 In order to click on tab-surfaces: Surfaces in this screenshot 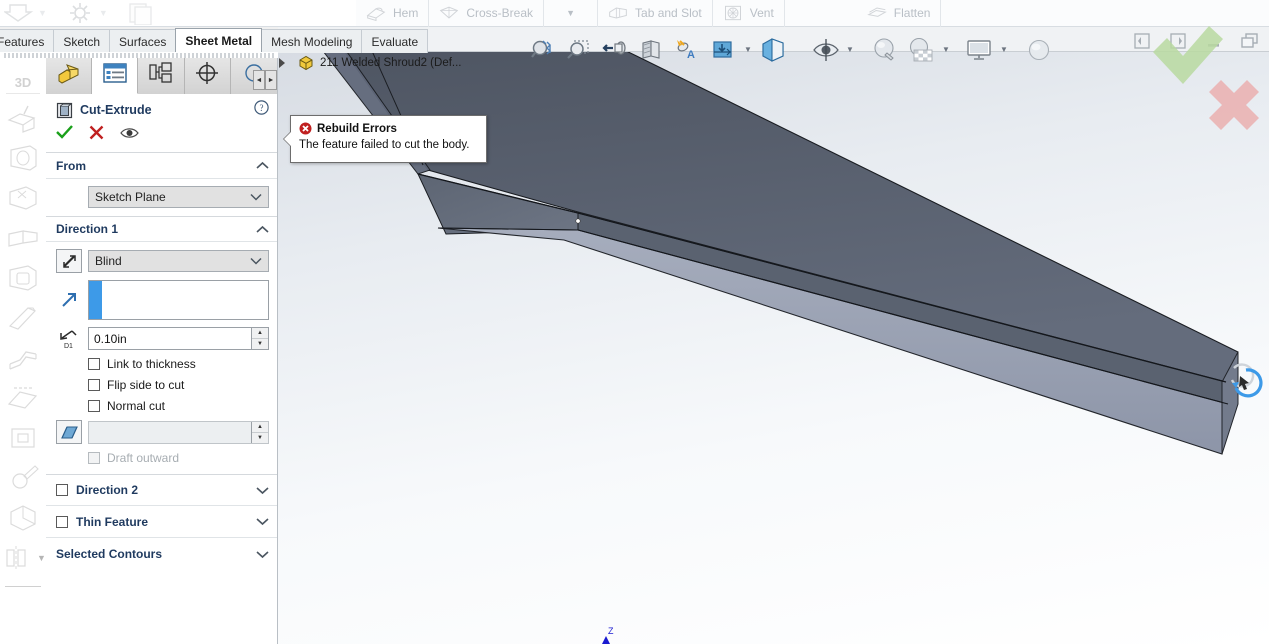, I will do `click(143, 41)`.